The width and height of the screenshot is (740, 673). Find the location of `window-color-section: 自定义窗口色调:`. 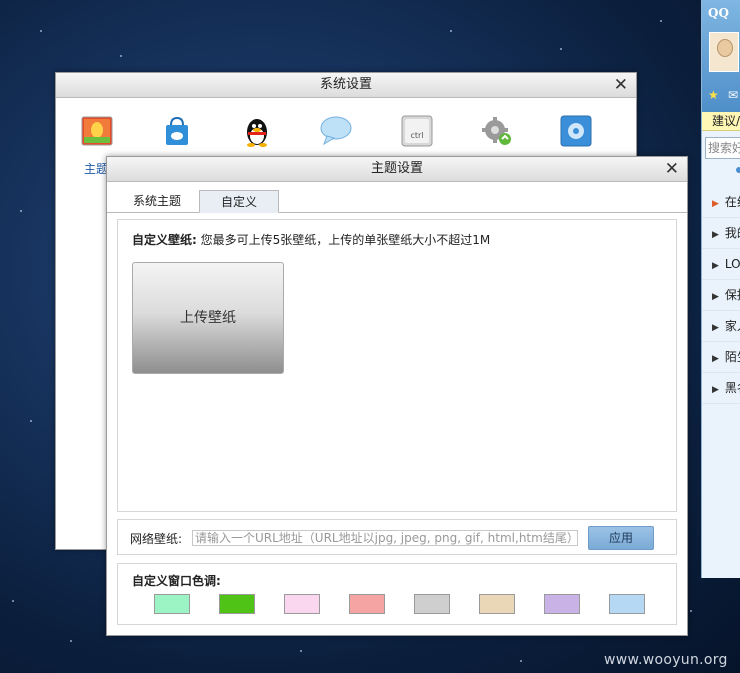

window-color-section: 自定义窗口色调: is located at coordinates (397, 594).